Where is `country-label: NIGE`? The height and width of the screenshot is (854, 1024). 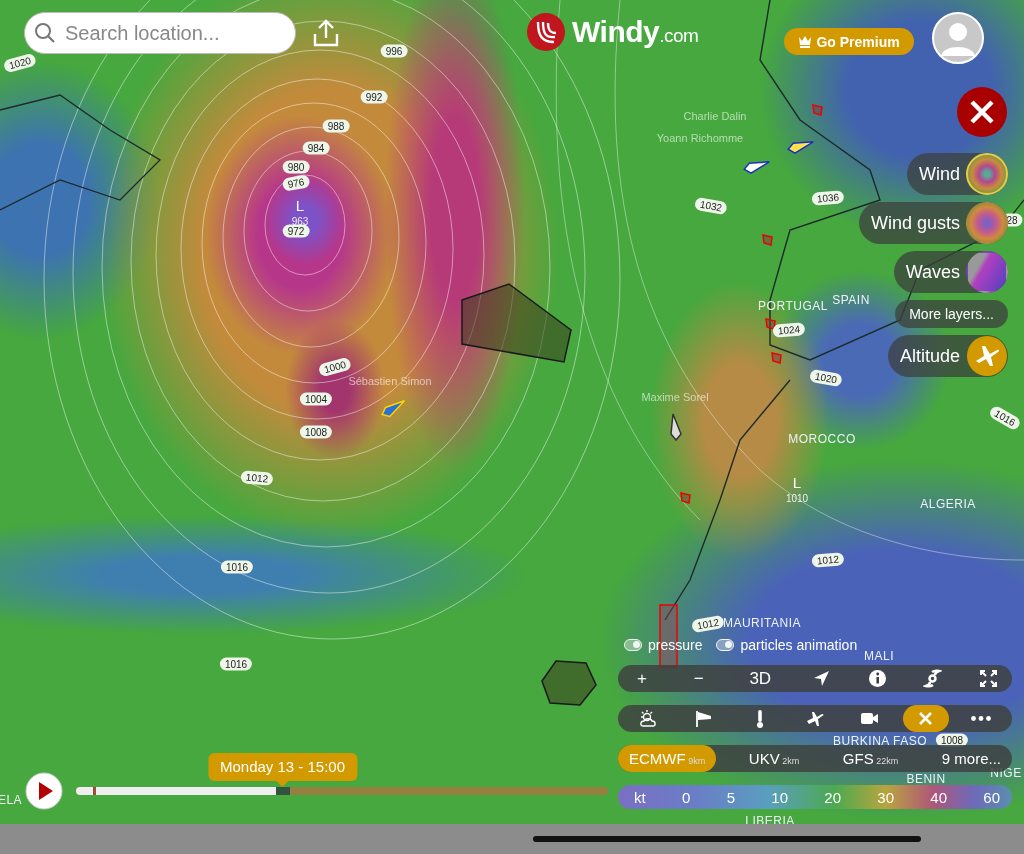
country-label: NIGE is located at coordinates (1006, 773).